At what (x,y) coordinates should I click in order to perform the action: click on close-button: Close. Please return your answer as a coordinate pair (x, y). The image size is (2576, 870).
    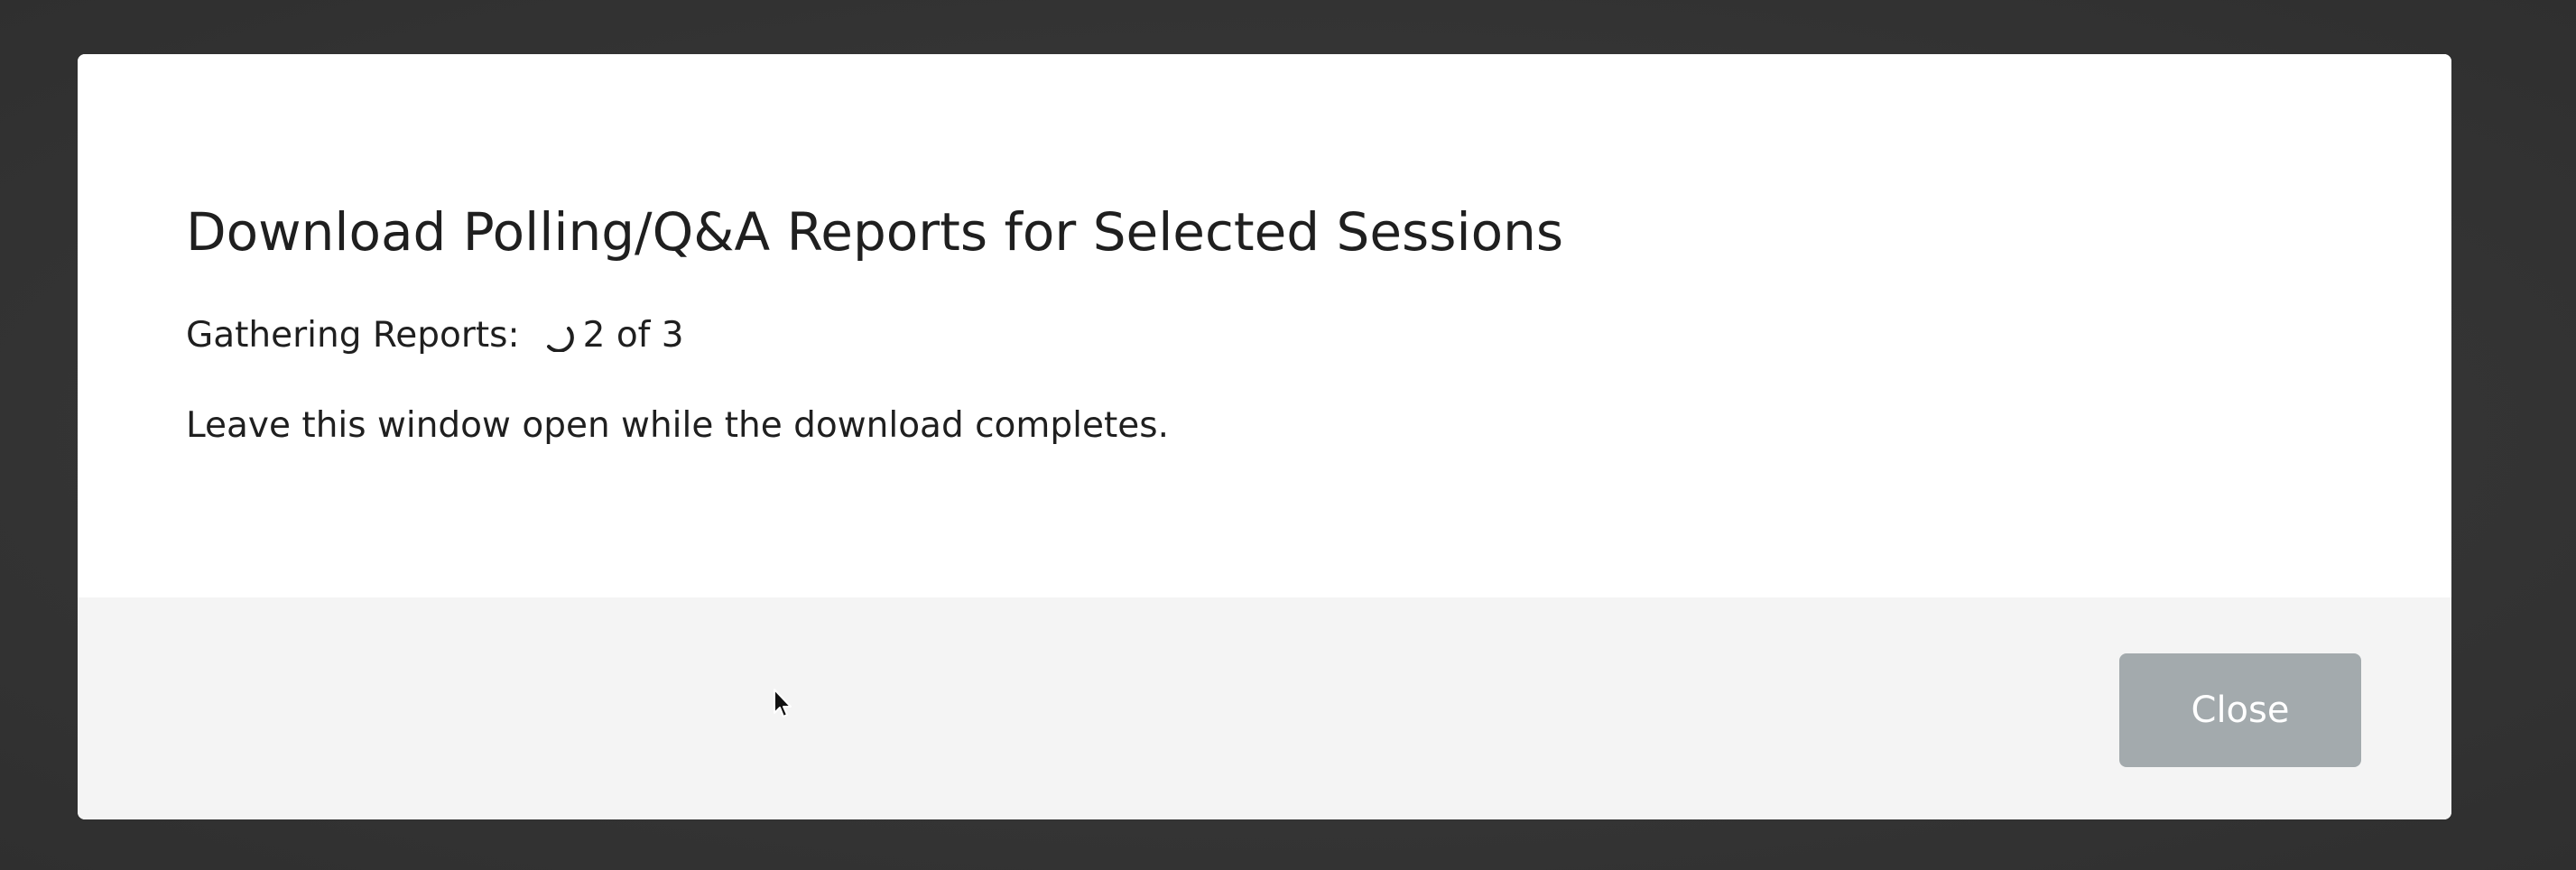
    Looking at the image, I should click on (2240, 710).